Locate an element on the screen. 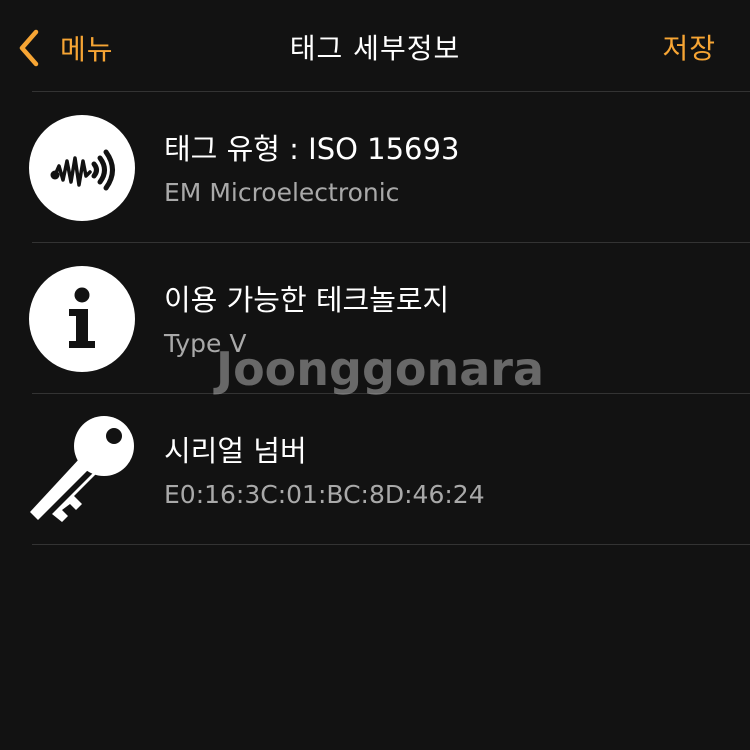  divider is located at coordinates (391, 544).